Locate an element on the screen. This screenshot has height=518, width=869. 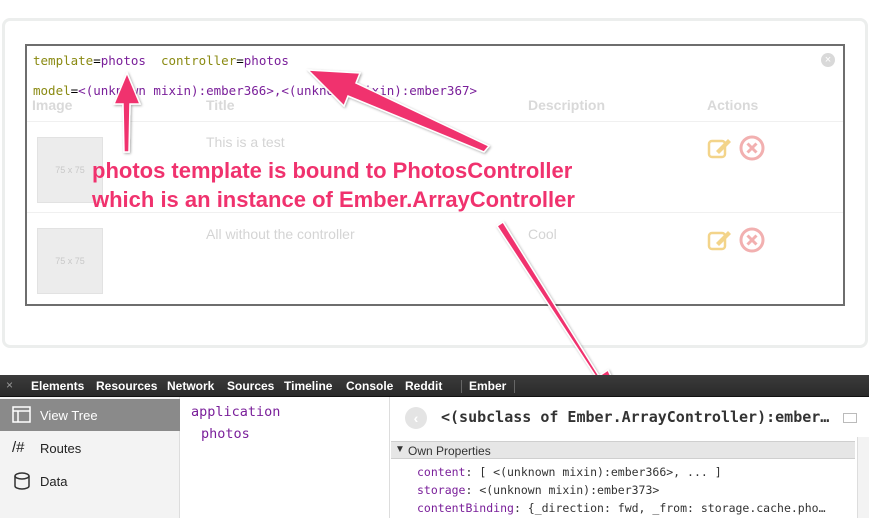
property-value: : [ <(unknown mixin):ember366>, ... ] is located at coordinates (593, 472).